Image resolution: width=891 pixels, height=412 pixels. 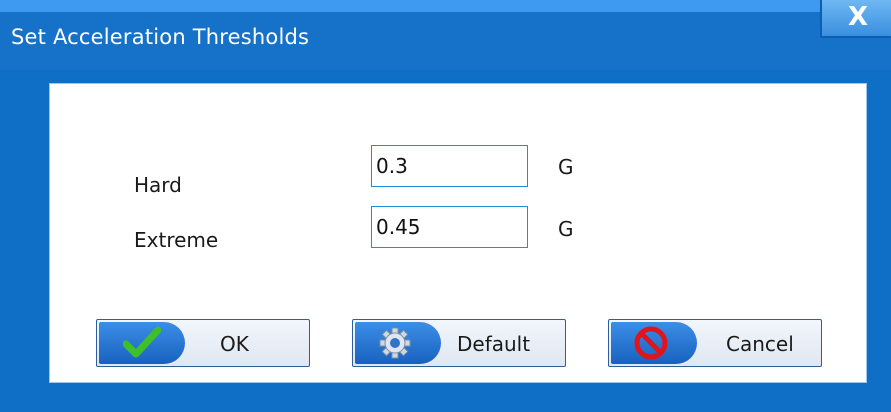 I want to click on hard-threshold-input, so click(x=449, y=166).